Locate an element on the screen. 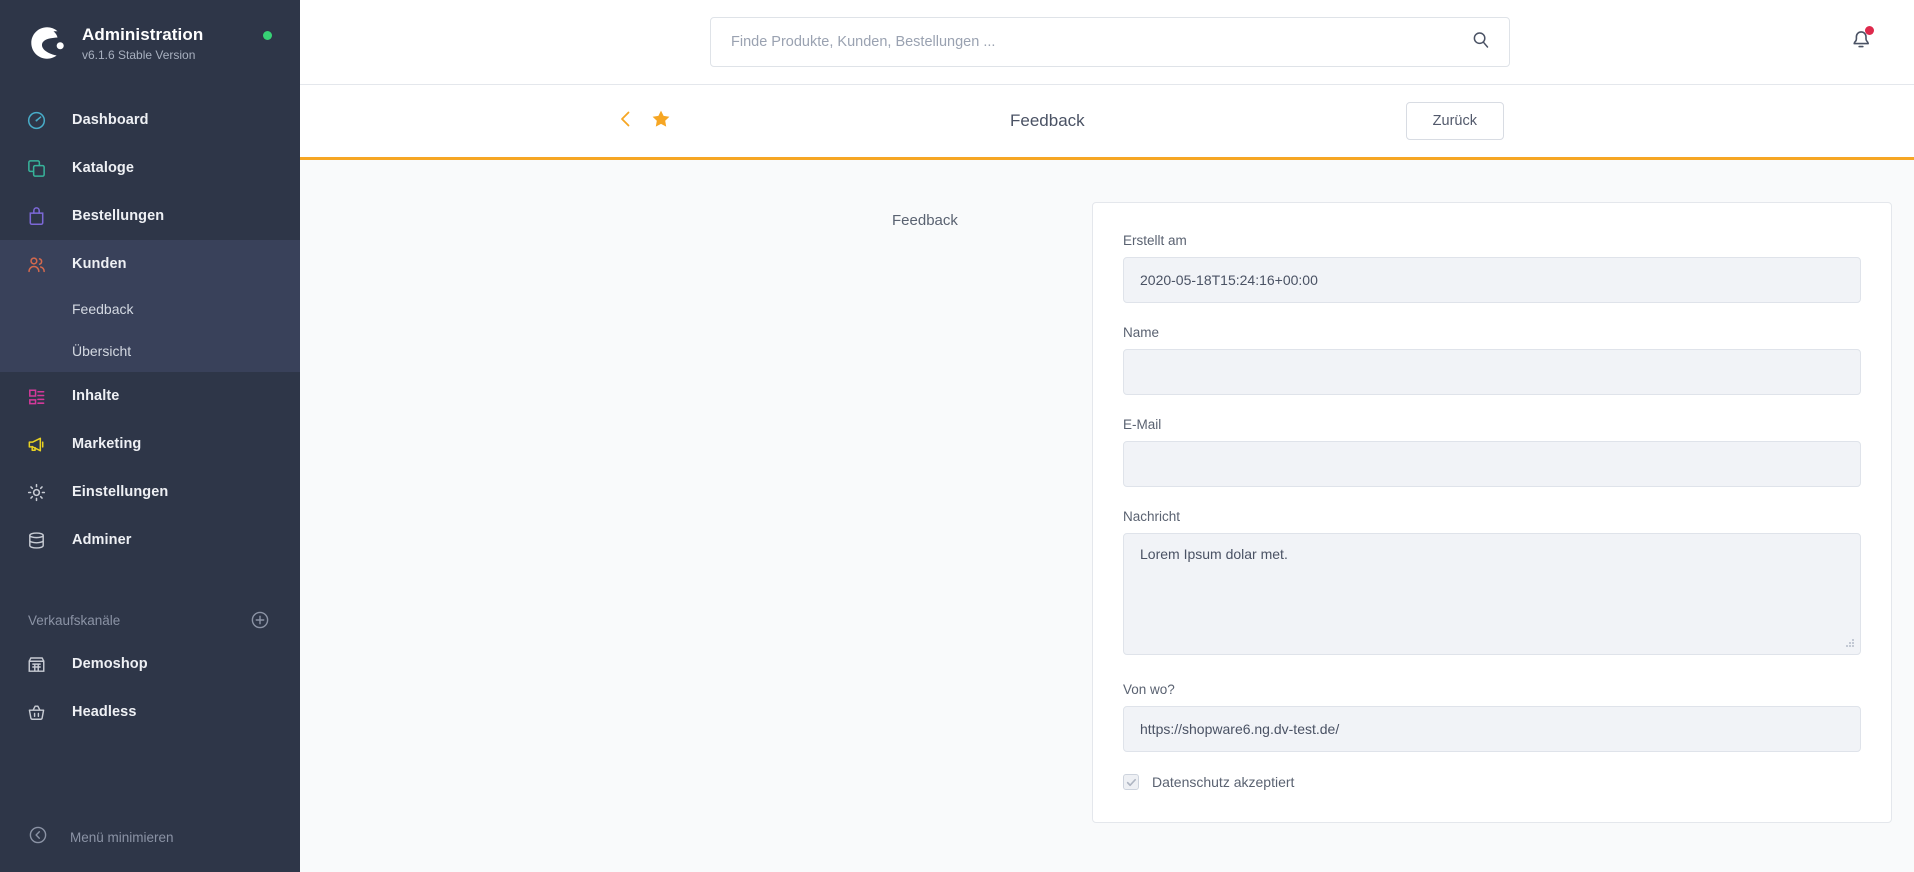  privacy-checkbox is located at coordinates (1131, 782).